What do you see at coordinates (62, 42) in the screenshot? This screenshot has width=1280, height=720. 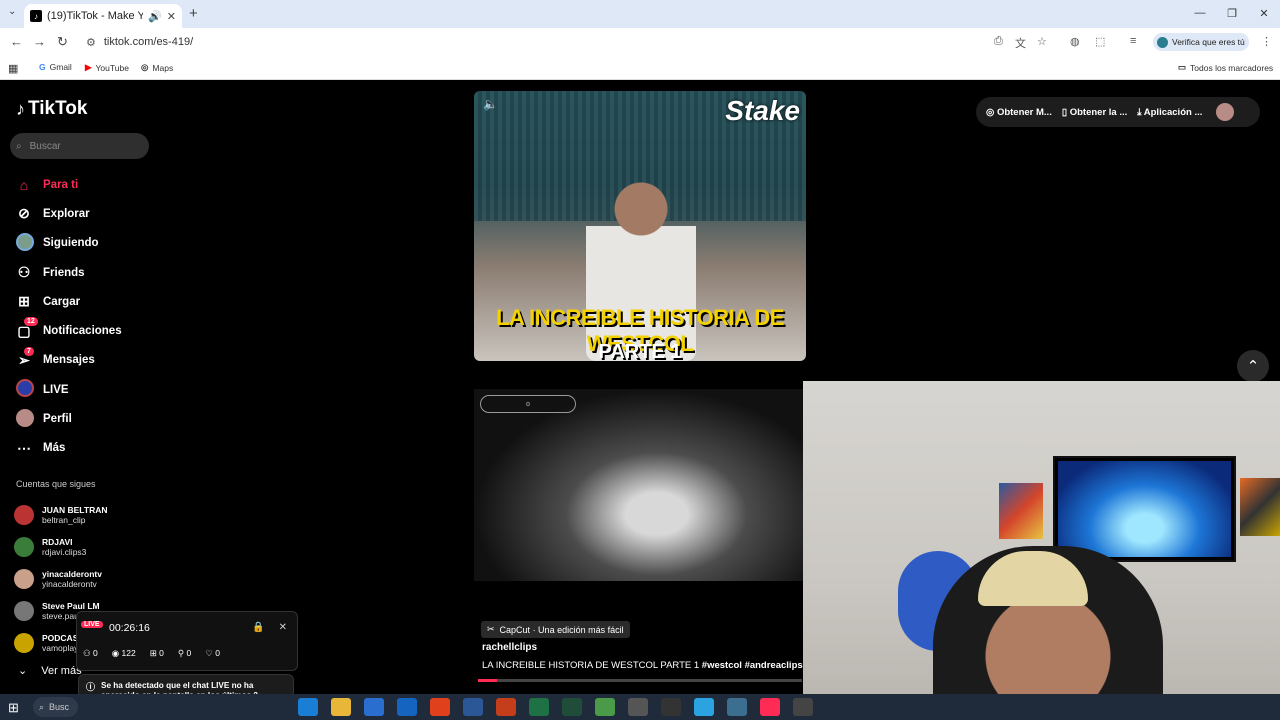 I see `reload-icon: ↻` at bounding box center [62, 42].